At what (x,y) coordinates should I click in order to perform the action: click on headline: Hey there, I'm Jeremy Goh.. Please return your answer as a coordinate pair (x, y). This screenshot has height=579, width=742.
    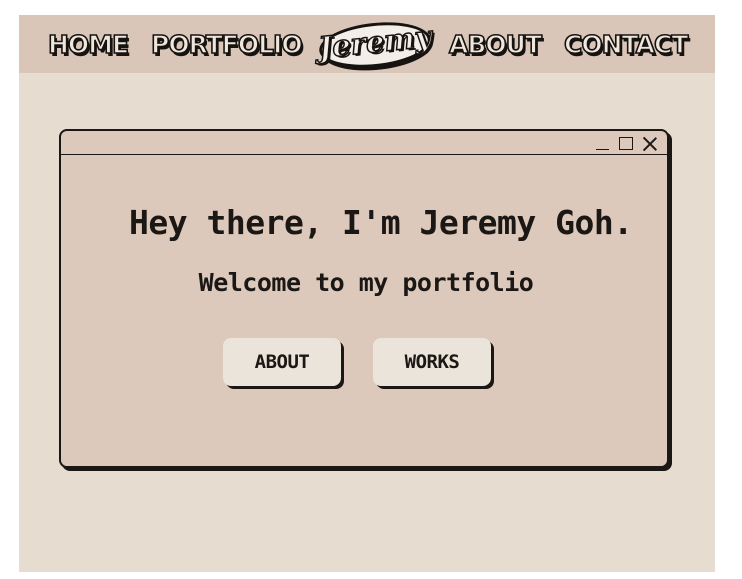
    Looking at the image, I should click on (381, 222).